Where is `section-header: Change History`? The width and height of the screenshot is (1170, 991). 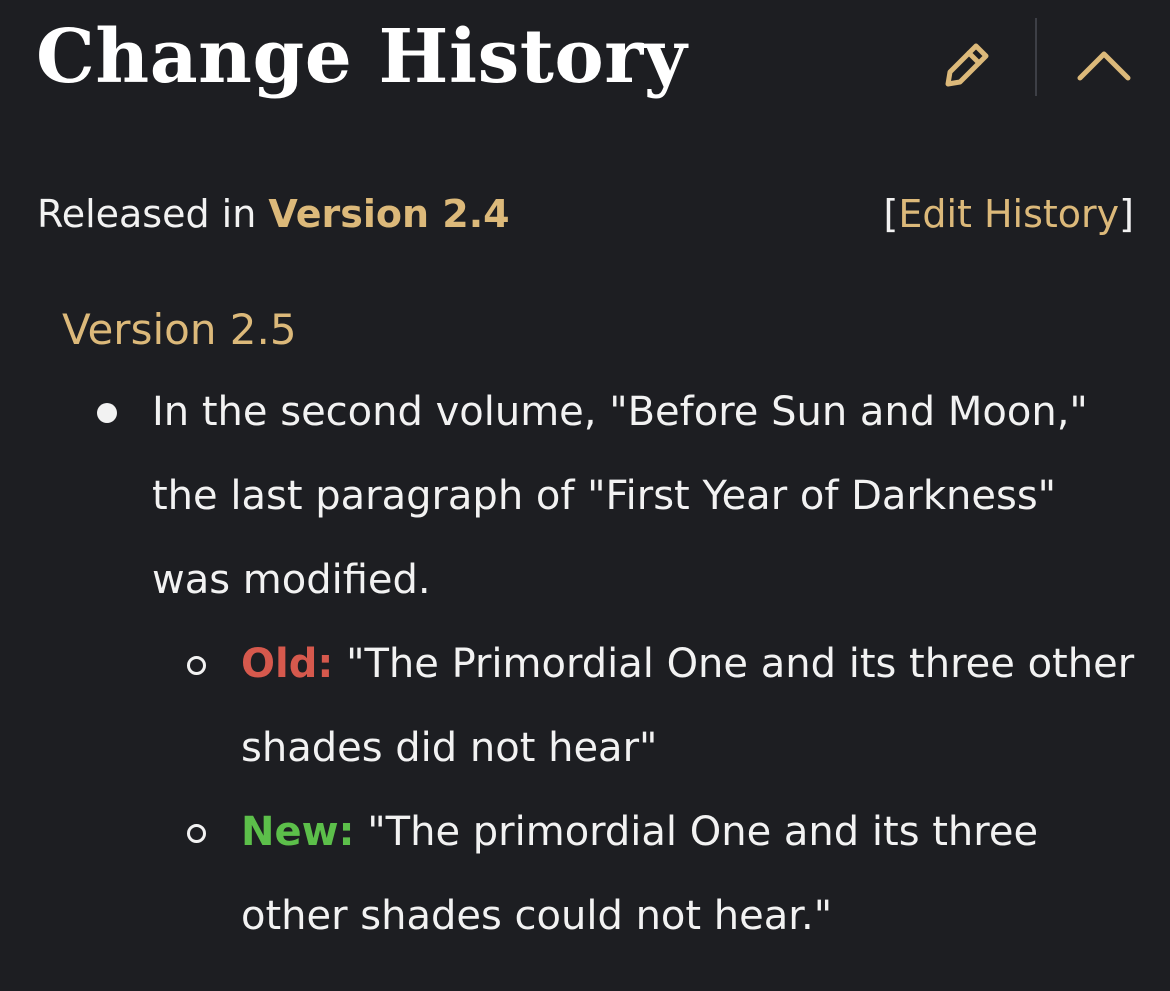 section-header: Change History is located at coordinates (585, 60).